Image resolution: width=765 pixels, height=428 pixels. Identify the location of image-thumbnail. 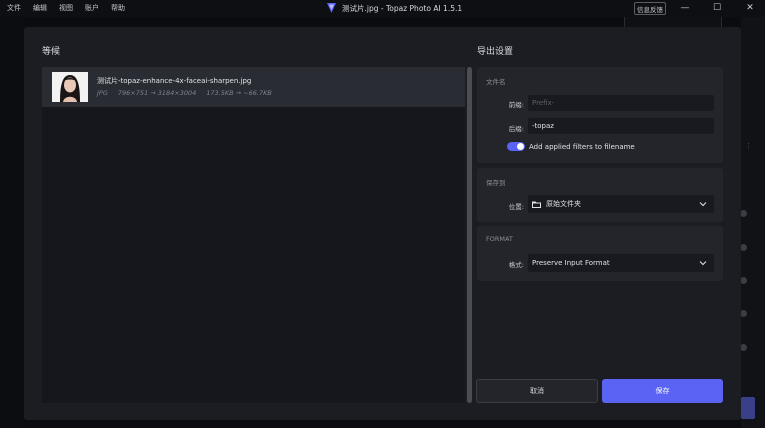
(70, 87).